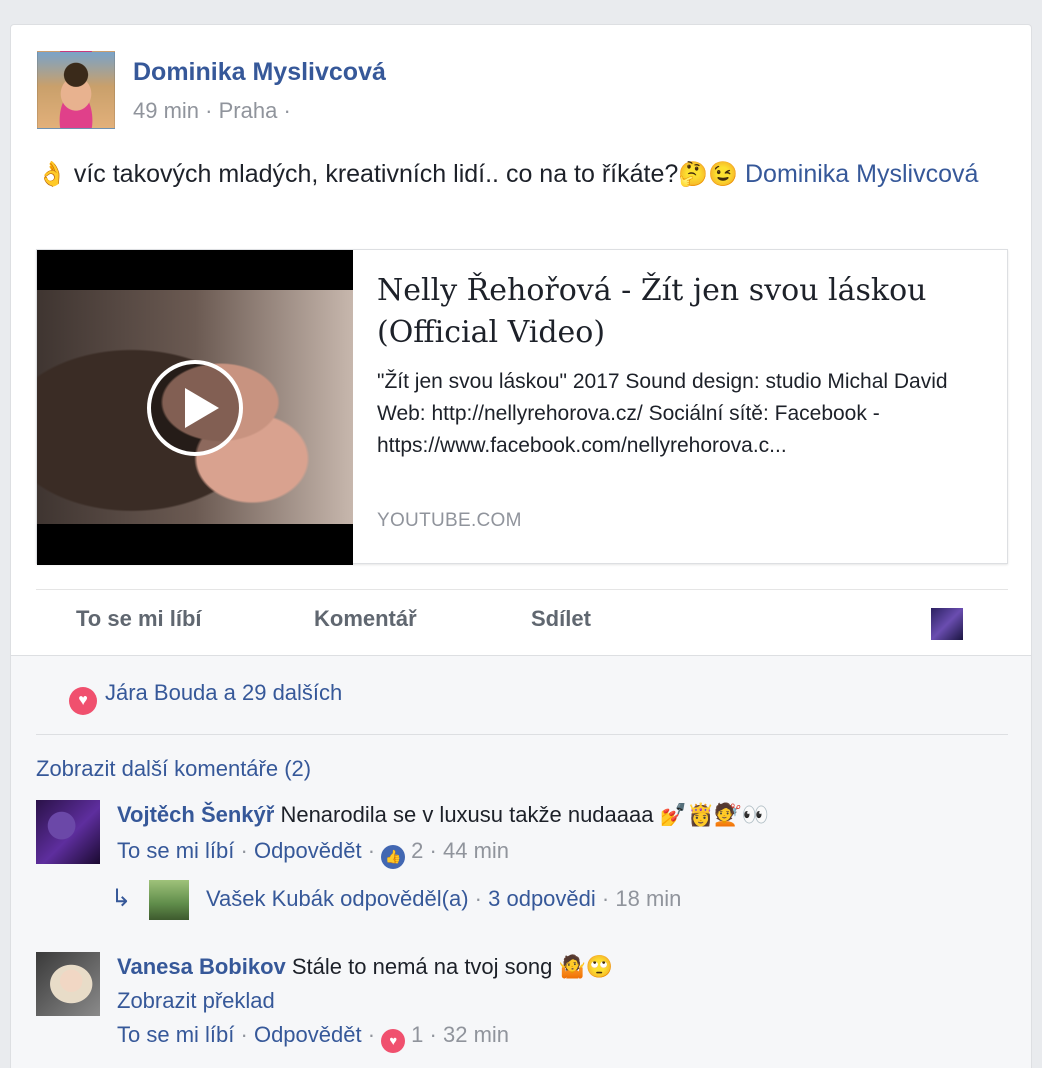 Image resolution: width=1042 pixels, height=1068 pixels. Describe the element at coordinates (467, 814) in the screenshot. I see `comment-text: Nenarodila se v luxusu takže nudaaaa` at that location.